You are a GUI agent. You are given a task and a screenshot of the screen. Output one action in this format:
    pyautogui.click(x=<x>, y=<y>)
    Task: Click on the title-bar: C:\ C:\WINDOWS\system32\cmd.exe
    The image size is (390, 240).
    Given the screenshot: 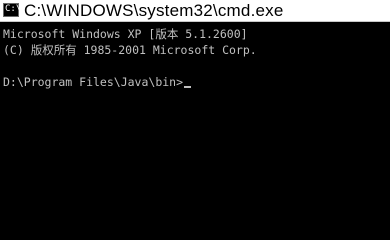 What is the action you would take?
    pyautogui.click(x=195, y=11)
    